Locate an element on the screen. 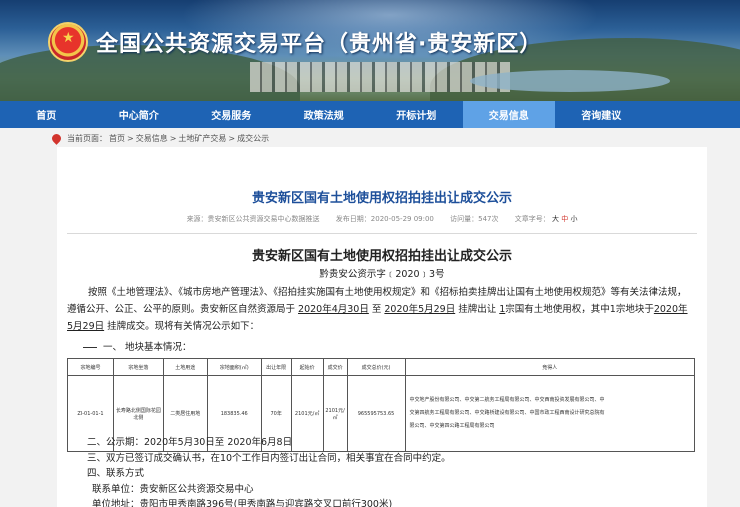  nav-item-home: 首页 is located at coordinates (46, 114).